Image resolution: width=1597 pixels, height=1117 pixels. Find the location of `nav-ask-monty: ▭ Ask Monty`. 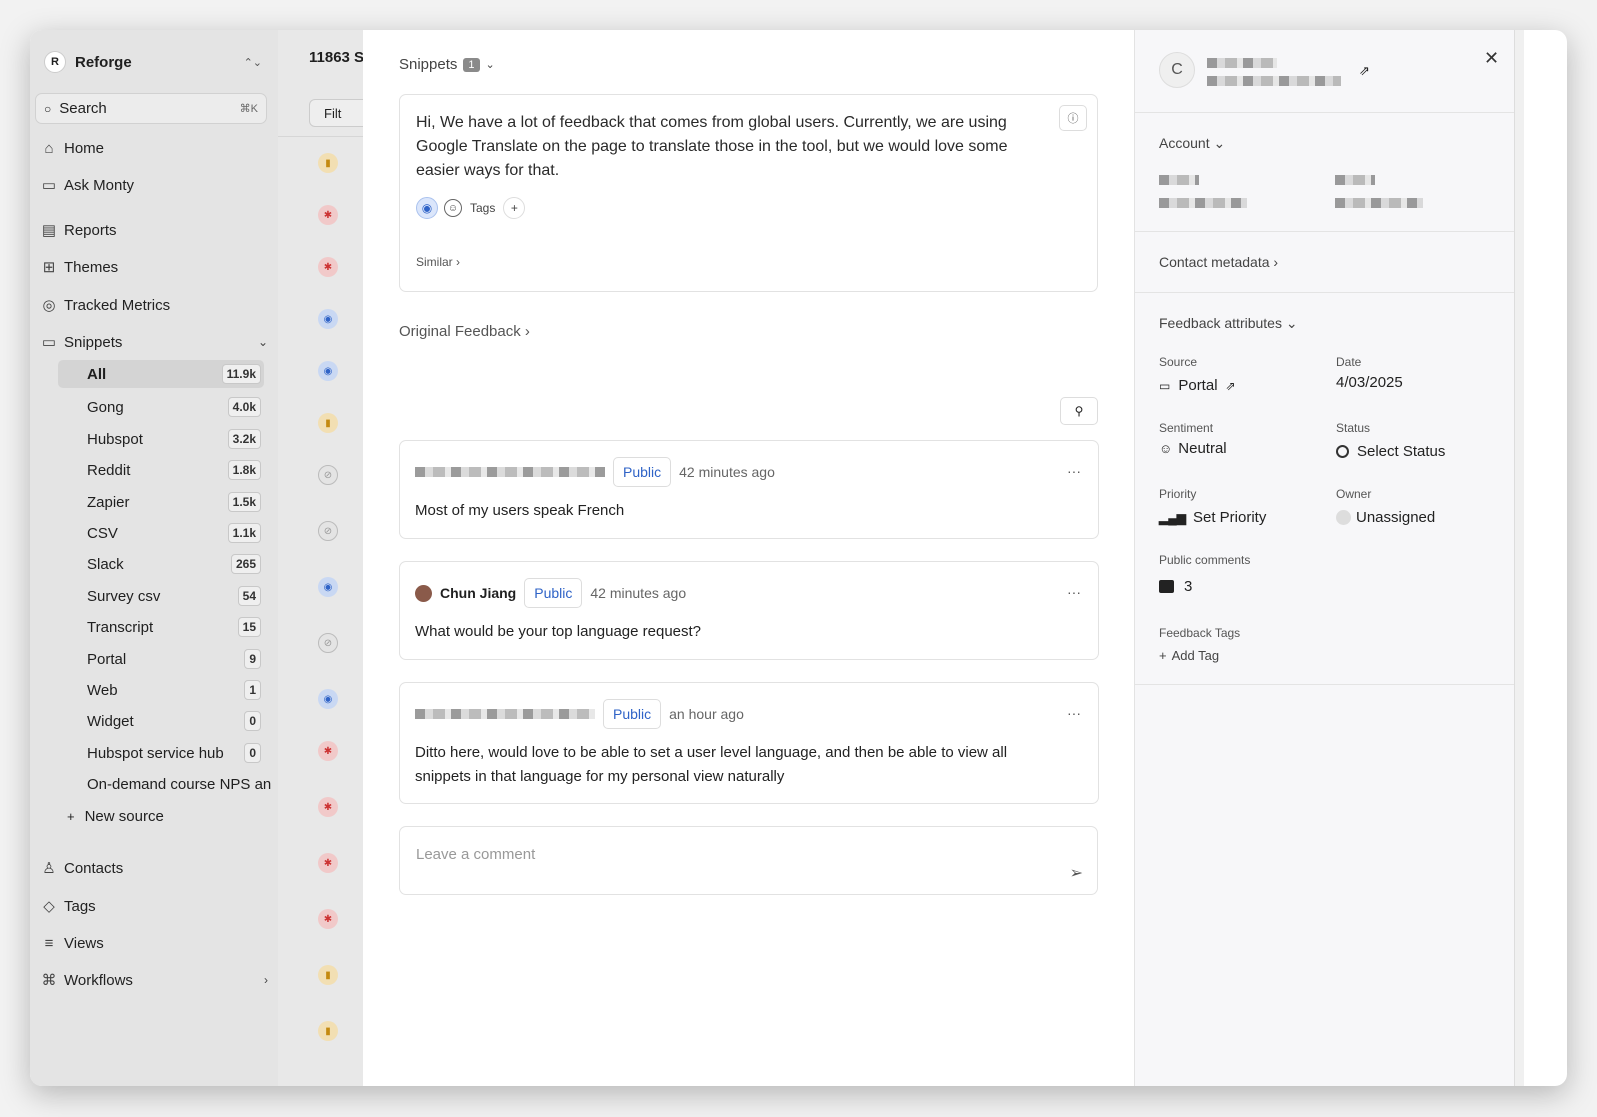

nav-ask-monty: ▭ Ask Monty is located at coordinates (155, 185).